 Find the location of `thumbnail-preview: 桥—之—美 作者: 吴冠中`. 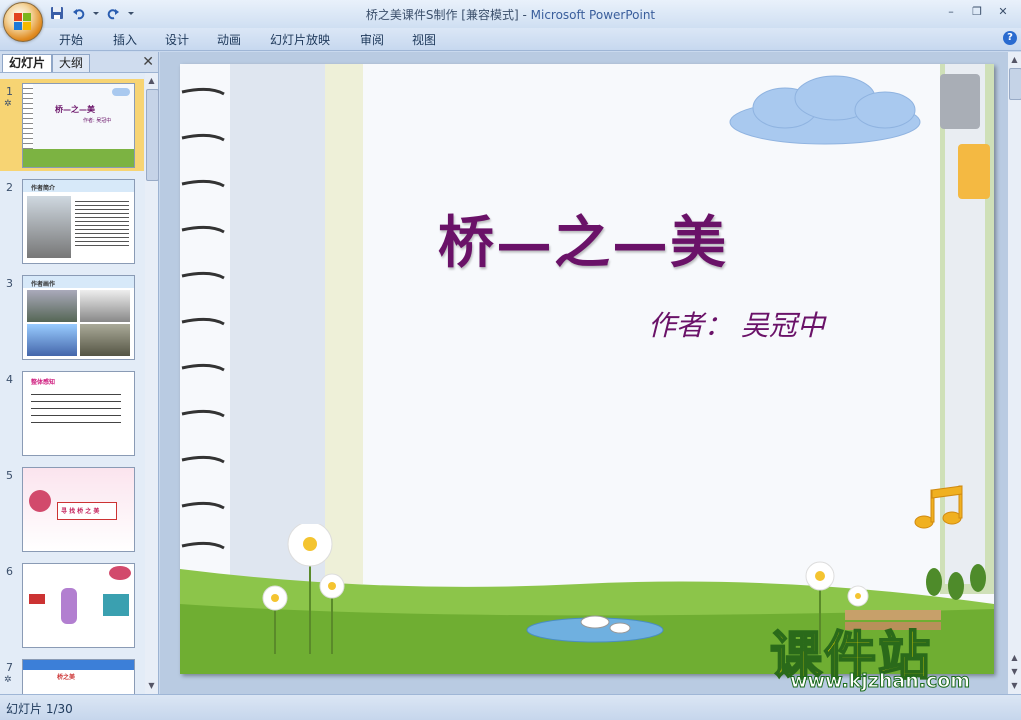

thumbnail-preview: 桥—之—美 作者: 吴冠中 is located at coordinates (78, 125).